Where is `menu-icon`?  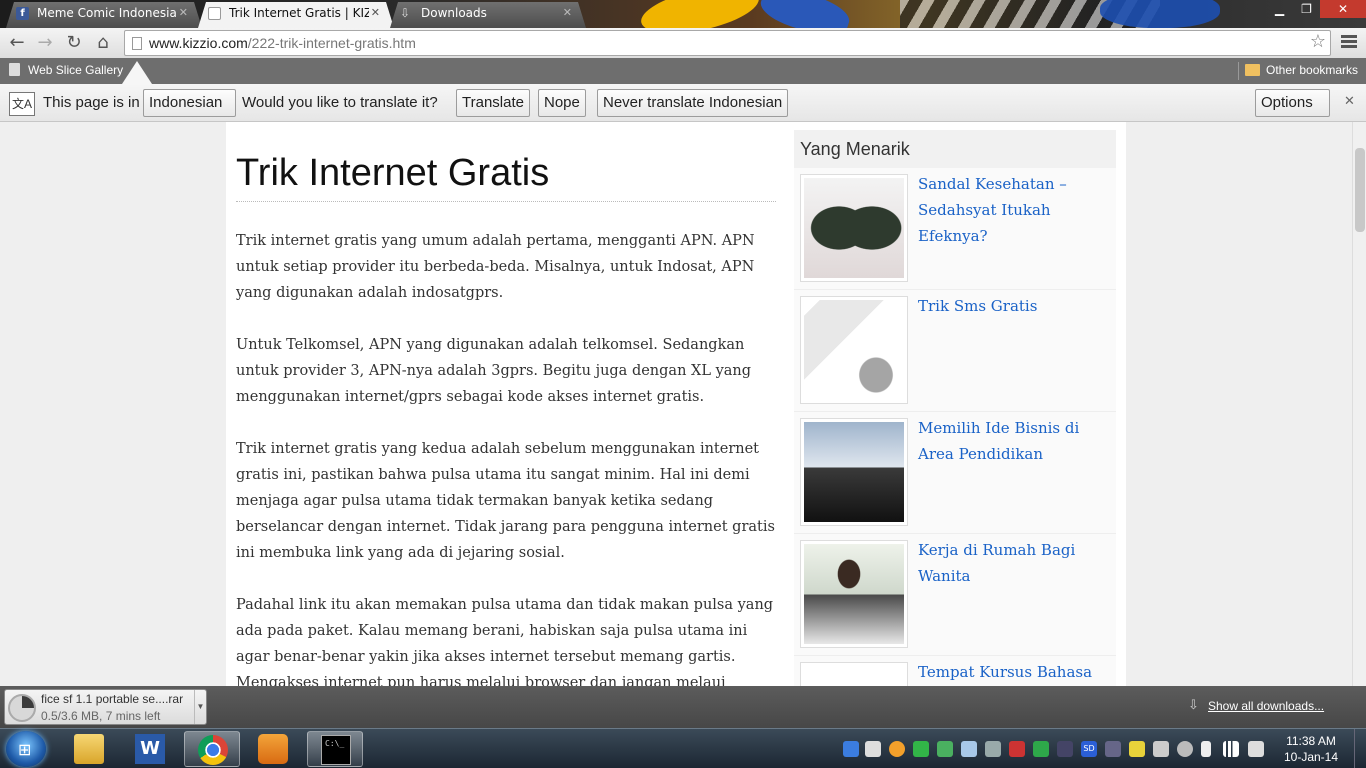
menu-icon is located at coordinates (1349, 43).